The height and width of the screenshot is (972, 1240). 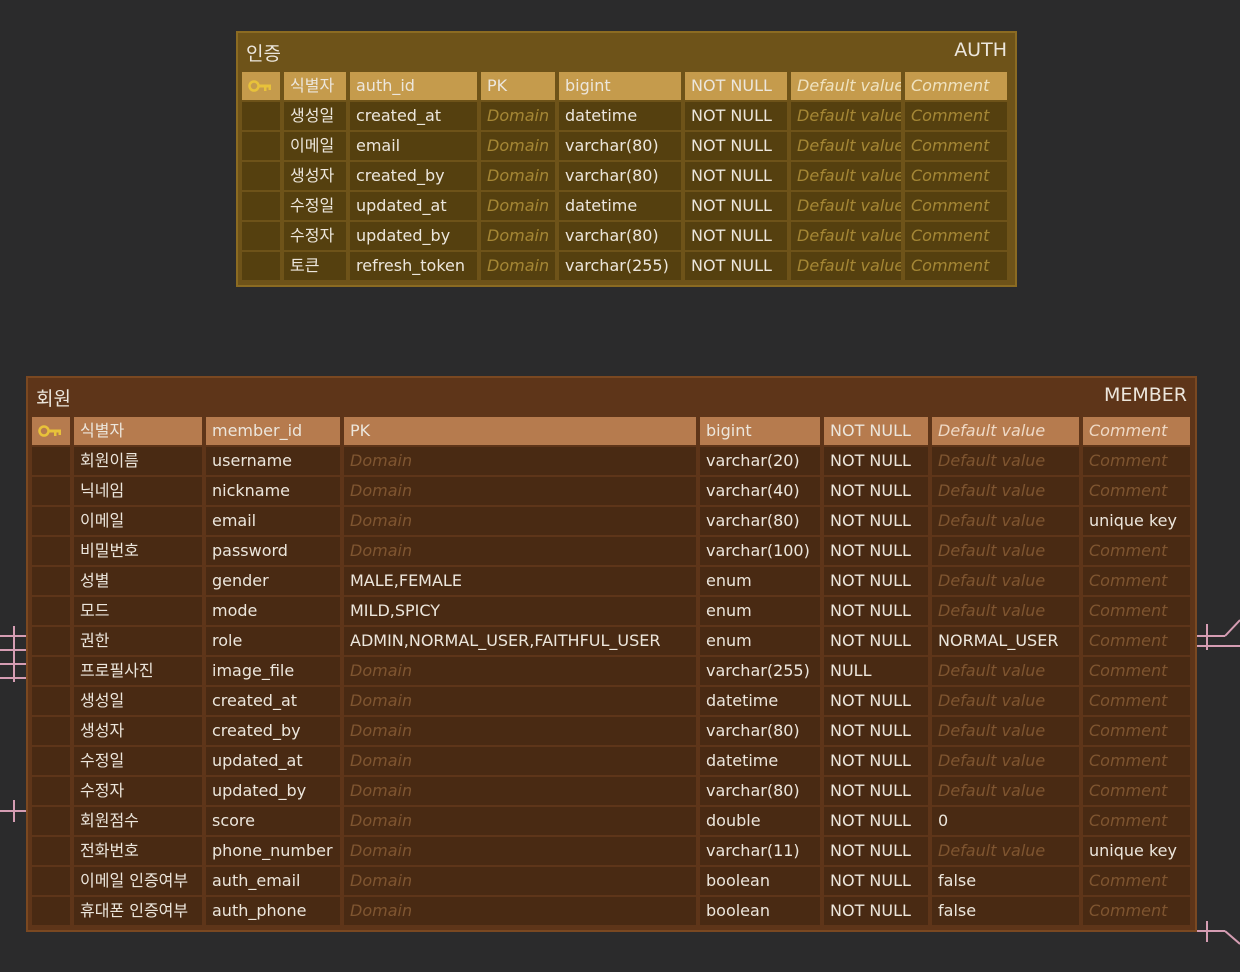 I want to click on cell-data-type: varchar(100), so click(x=760, y=551).